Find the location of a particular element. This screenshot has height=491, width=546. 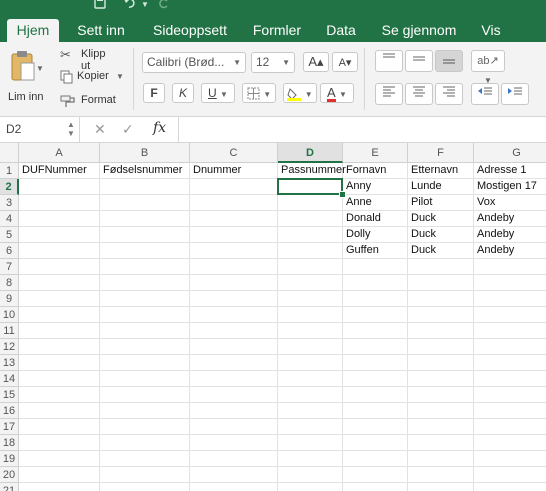

cell-f12 is located at coordinates (441, 347).